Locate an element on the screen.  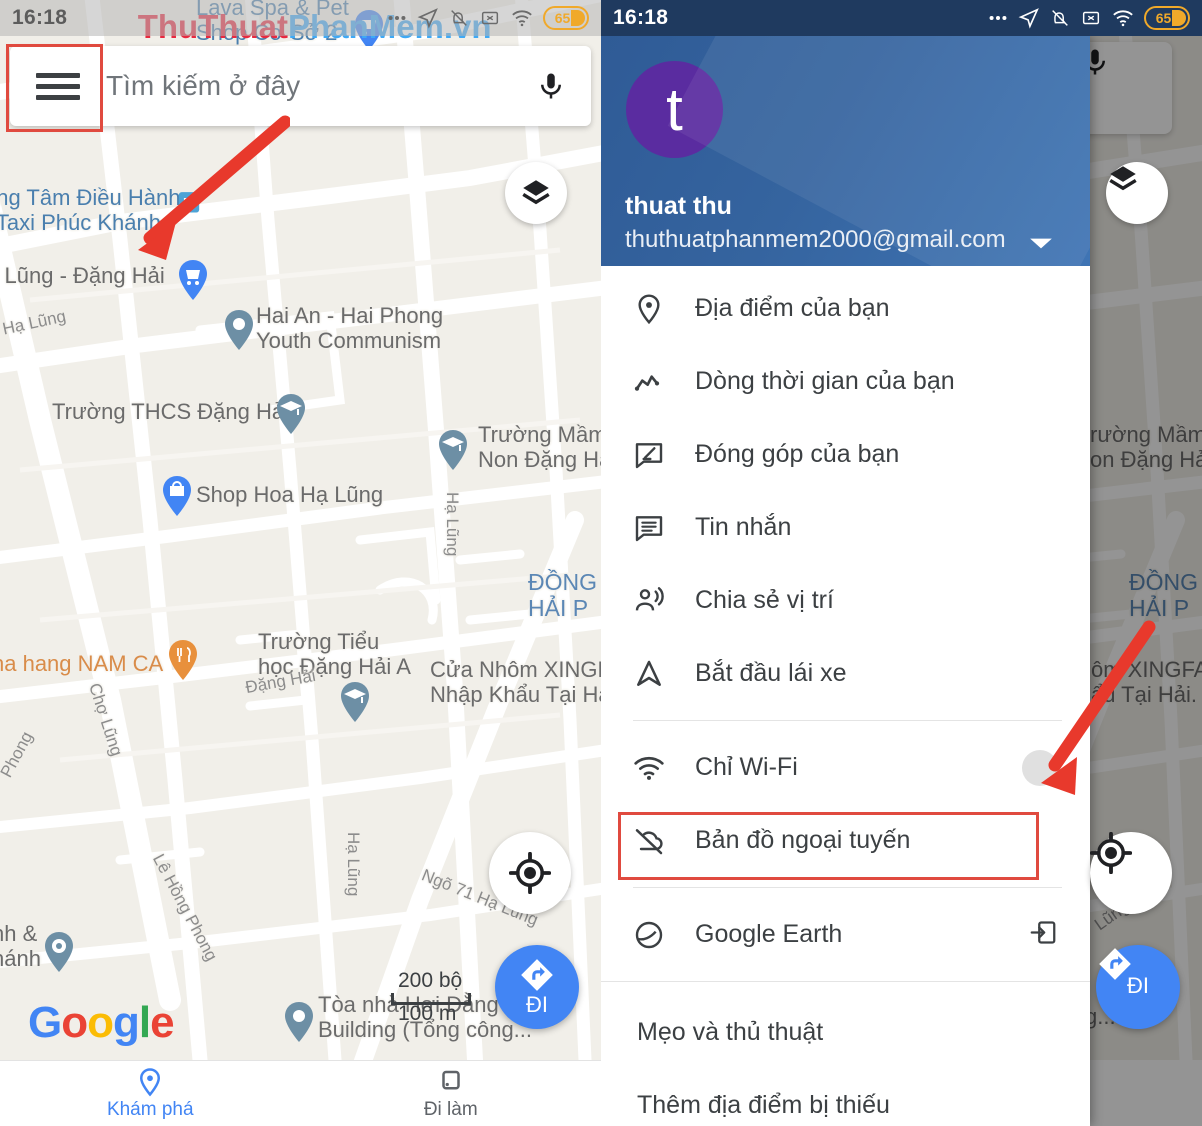
menu-item-google-earth: Google Earth is located at coordinates (845, 934).